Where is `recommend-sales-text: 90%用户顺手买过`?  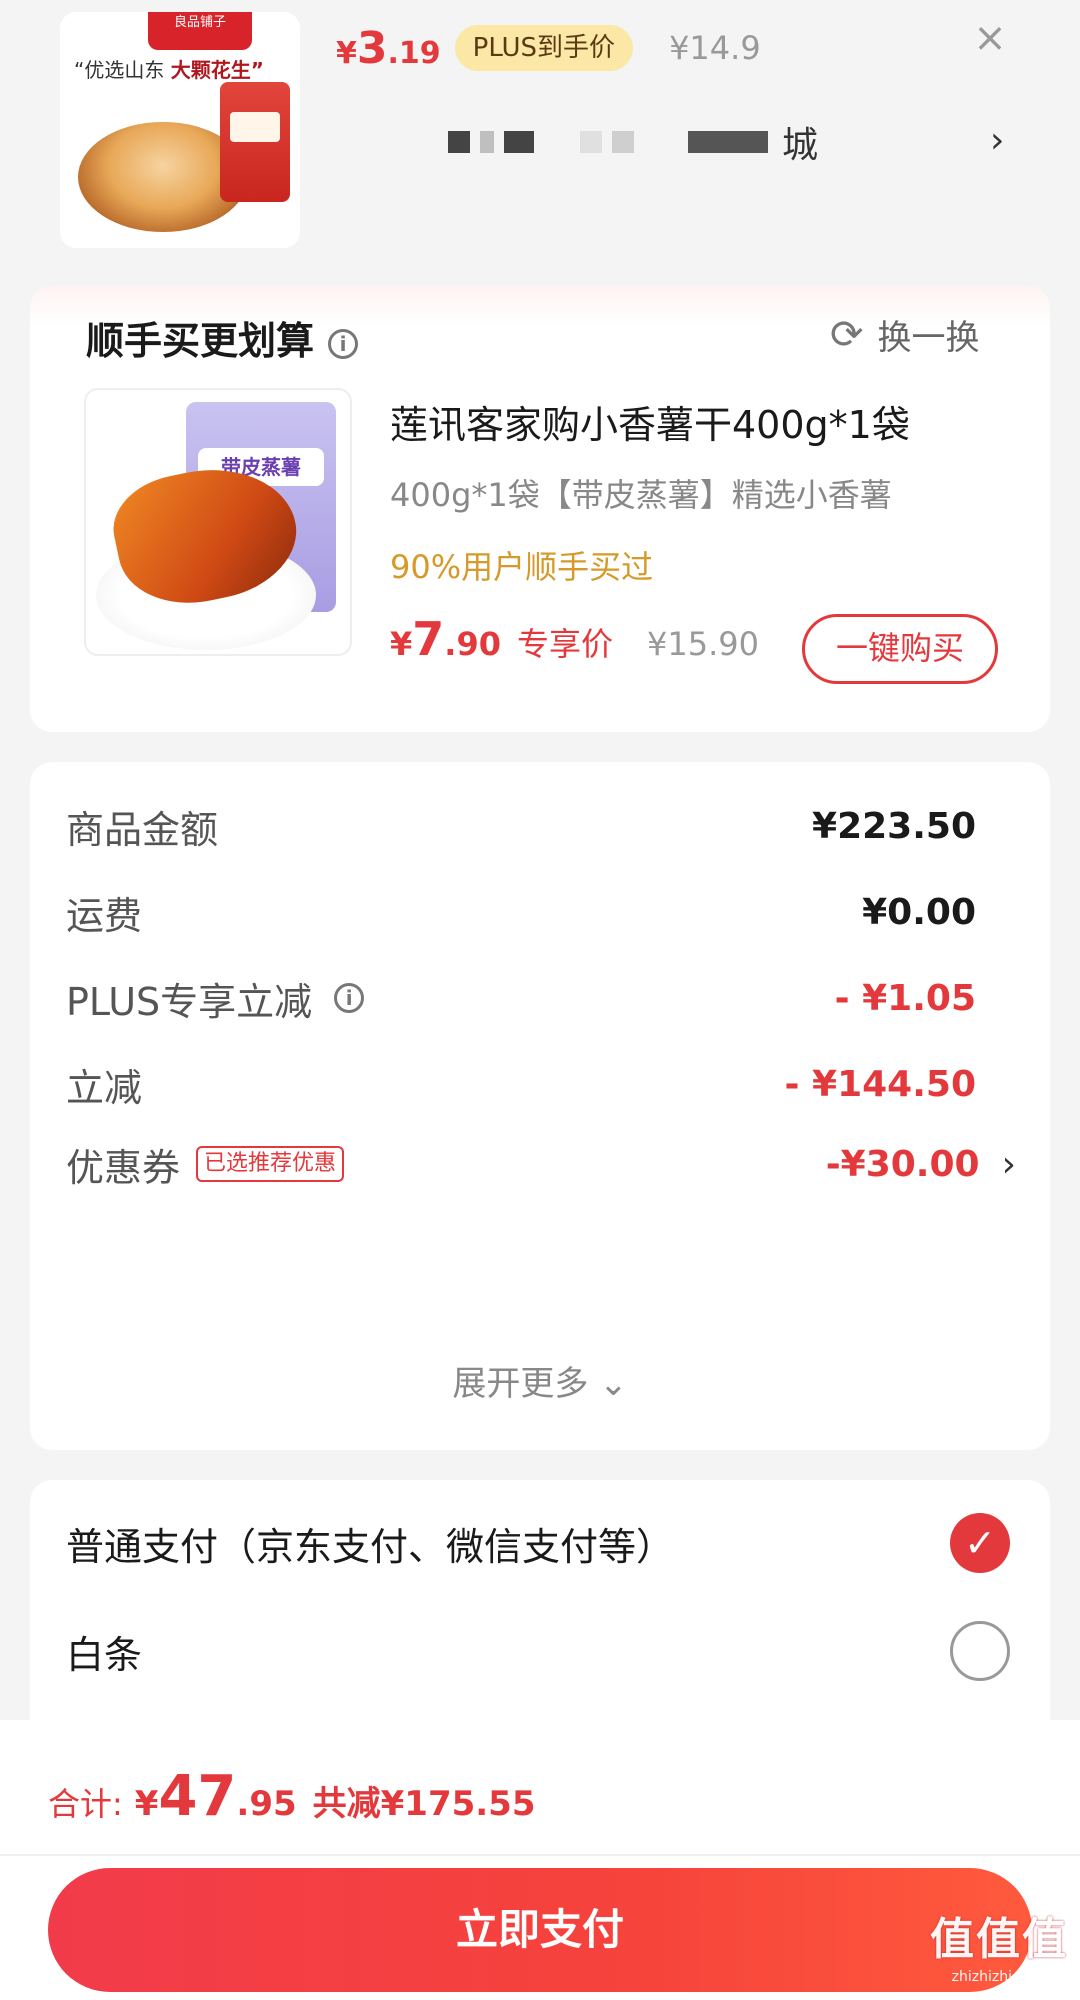 recommend-sales-text: 90%用户顺手买过 is located at coordinates (522, 567).